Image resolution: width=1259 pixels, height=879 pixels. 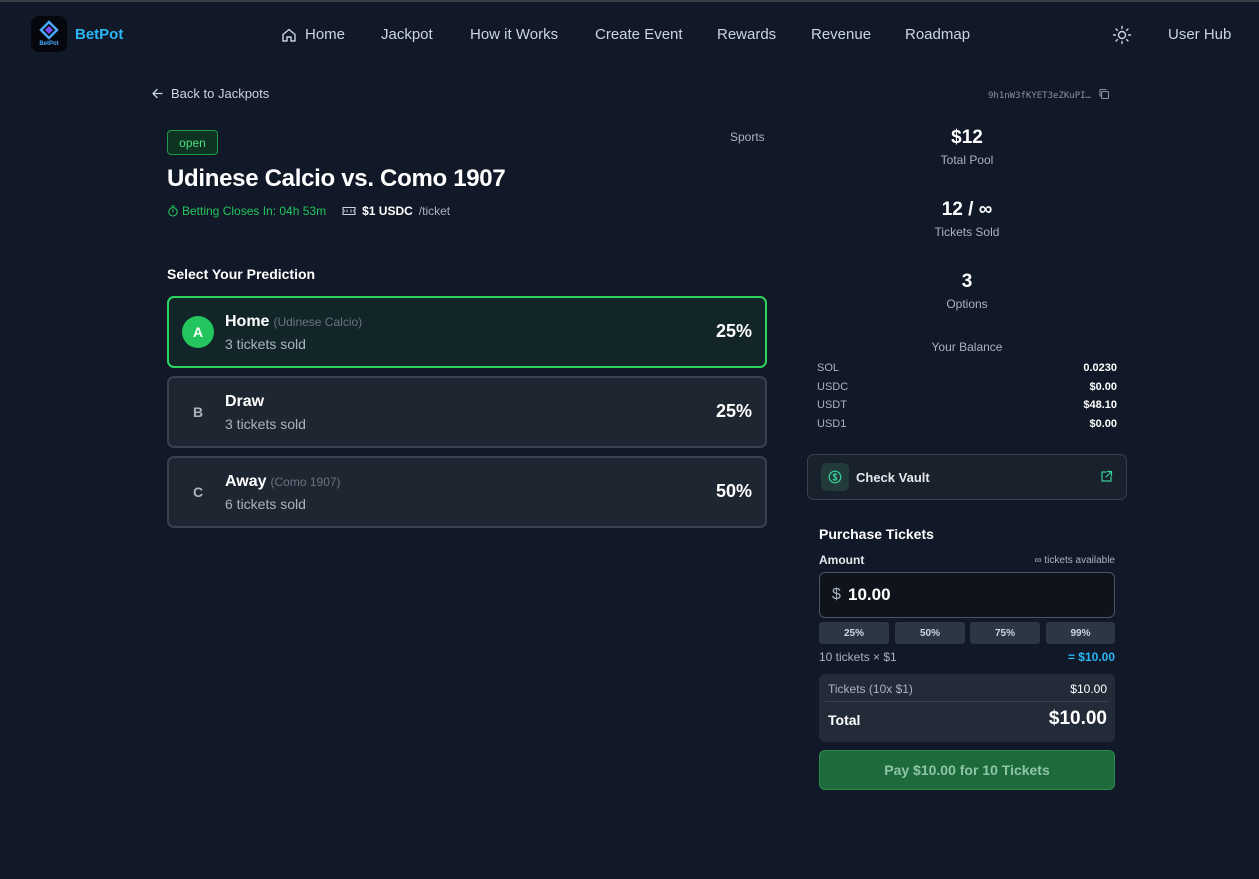 What do you see at coordinates (173, 211) in the screenshot?
I see `timer-icon` at bounding box center [173, 211].